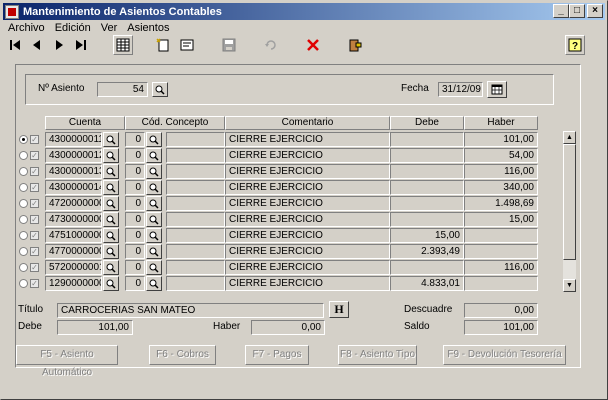 This screenshot has width=608, height=400. What do you see at coordinates (501, 187) in the screenshot?
I see `haber-cell: 340,00` at bounding box center [501, 187].